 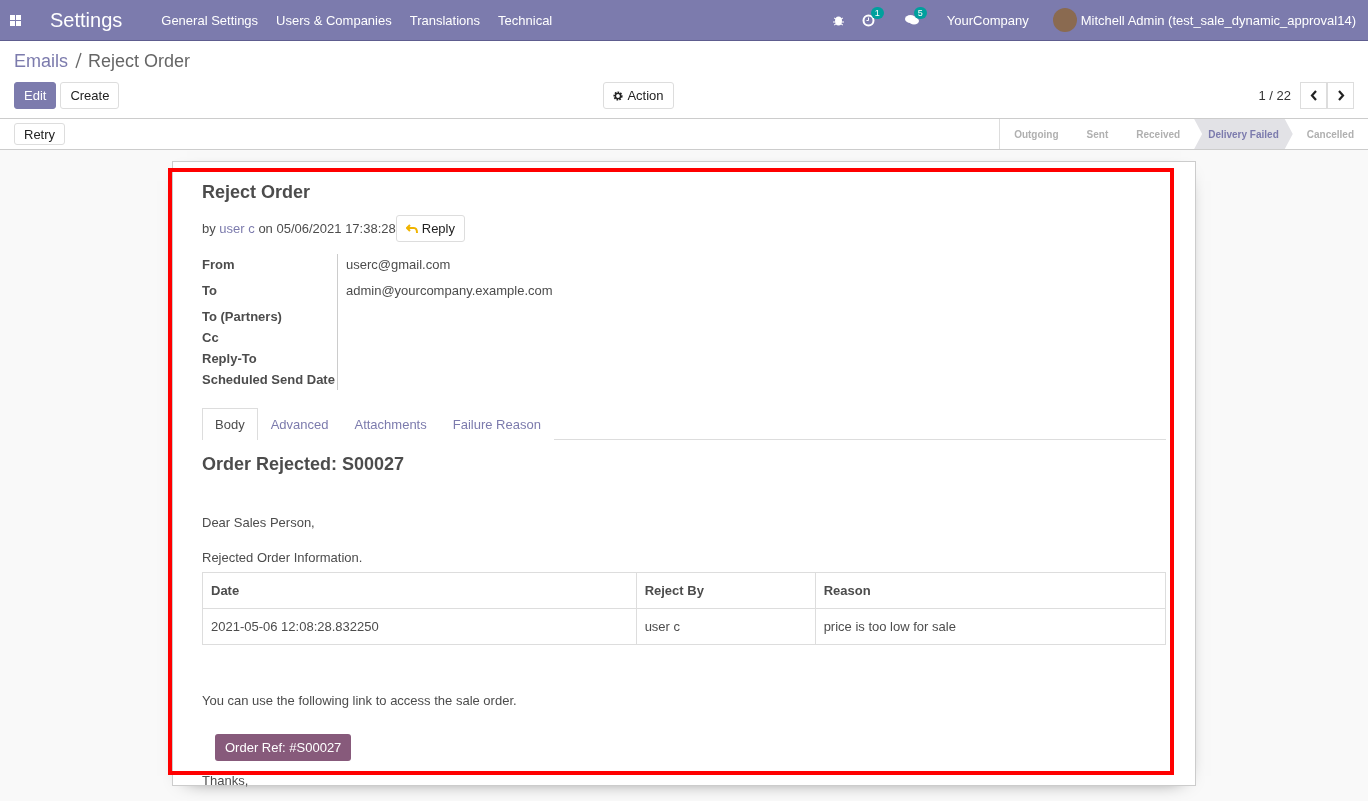 What do you see at coordinates (304, 464) in the screenshot?
I see `body-heading: Order Rejected: S00027` at bounding box center [304, 464].